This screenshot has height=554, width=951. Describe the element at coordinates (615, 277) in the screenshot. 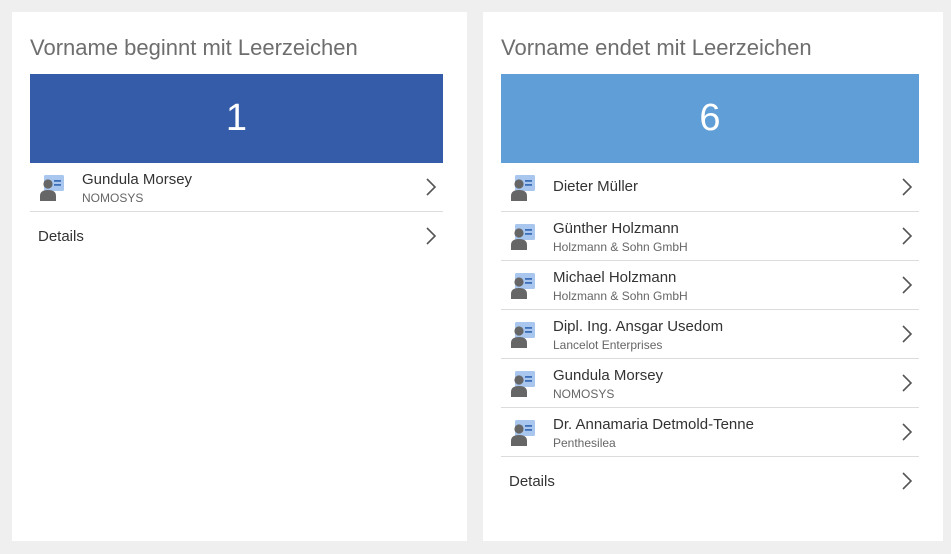

I see `contact-name: Michael Holzmann` at that location.